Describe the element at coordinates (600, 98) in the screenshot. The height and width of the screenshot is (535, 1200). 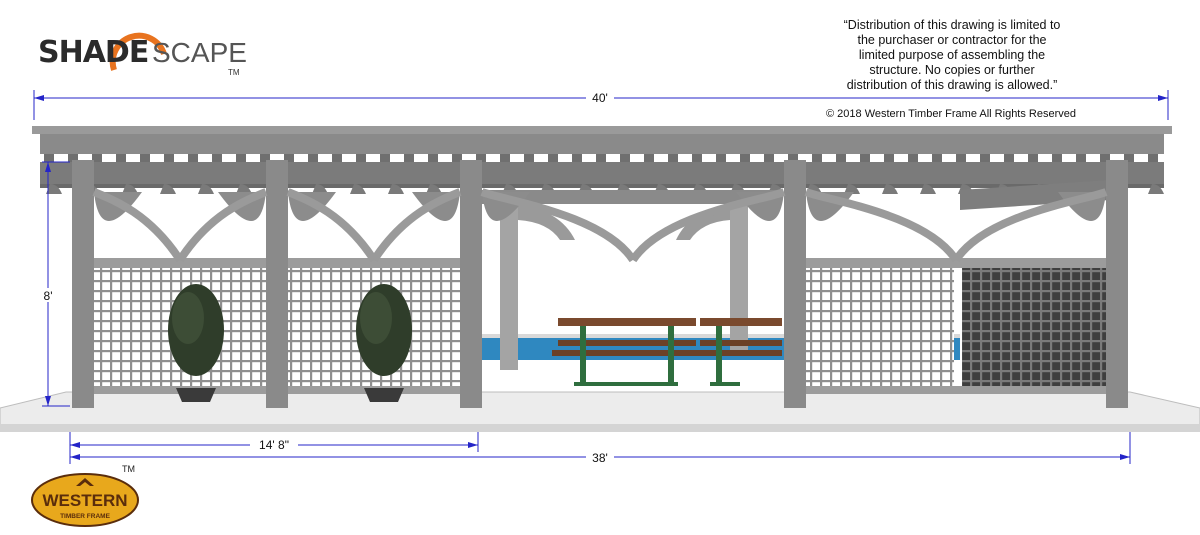
I see `dimension-overall-label: 40'` at that location.